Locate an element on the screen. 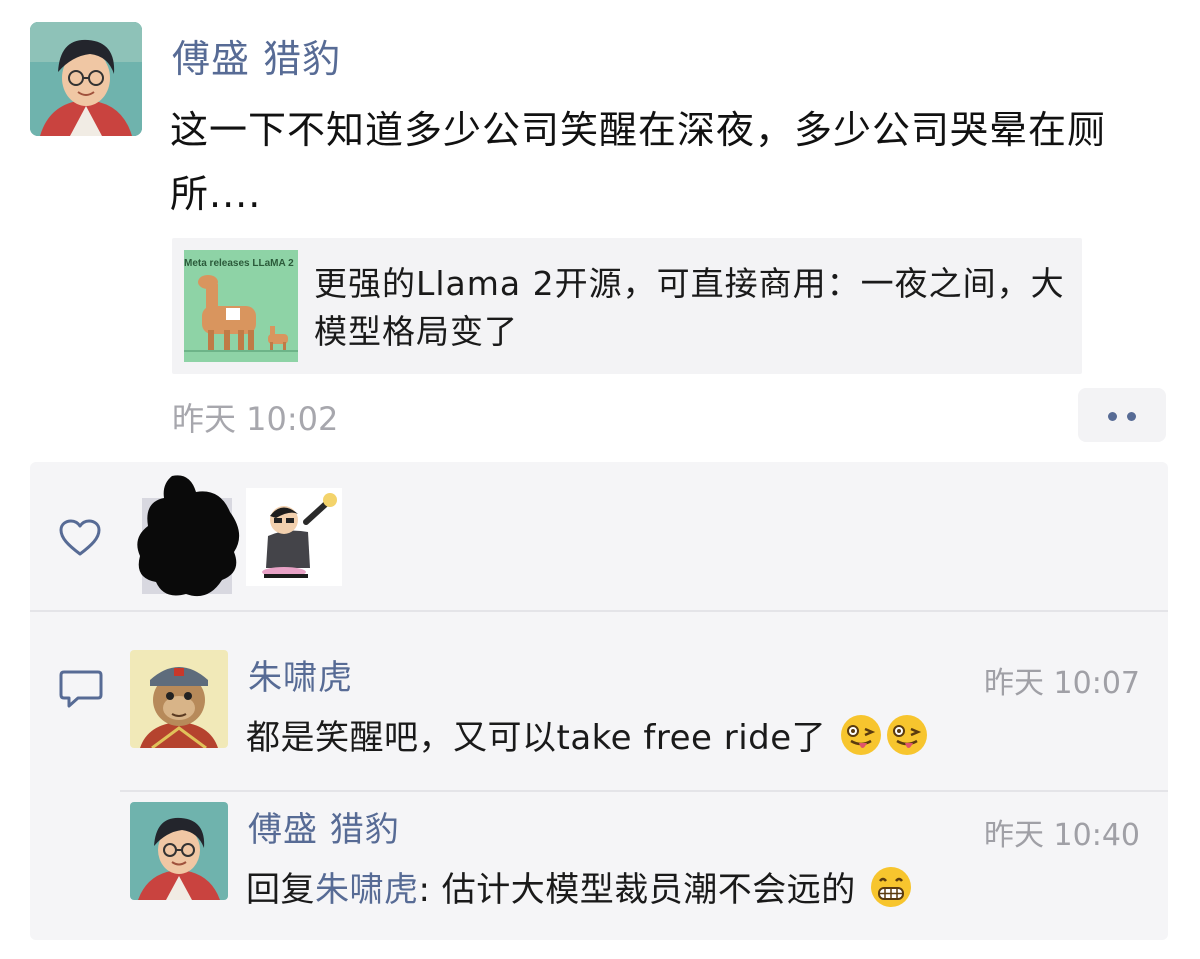 This screenshot has height=959, width=1200. heart-icon is located at coordinates (80, 537).